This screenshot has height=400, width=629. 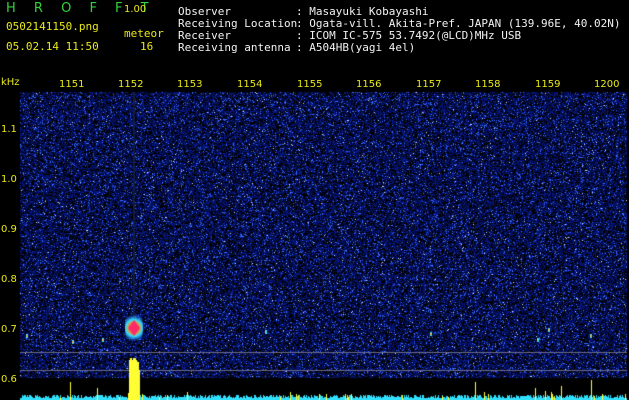 What do you see at coordinates (488, 84) in the screenshot?
I see `time-tick: 1158` at bounding box center [488, 84].